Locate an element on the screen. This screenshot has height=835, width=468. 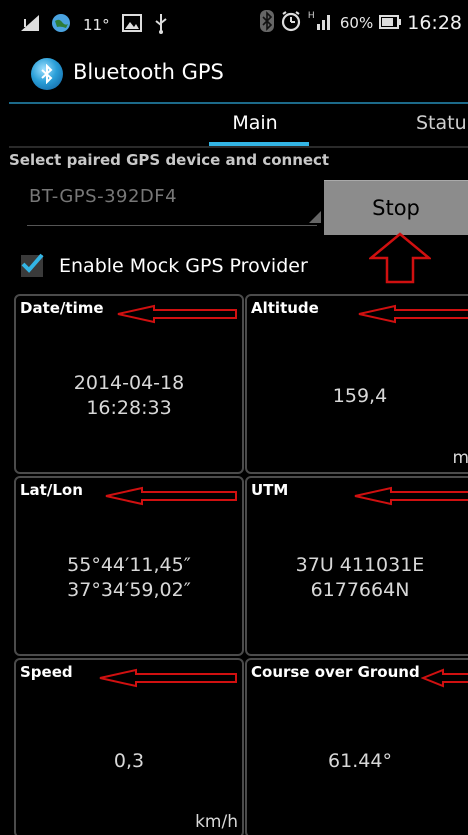
tile-datetime-date: 2014-04-18 is located at coordinates (129, 383).